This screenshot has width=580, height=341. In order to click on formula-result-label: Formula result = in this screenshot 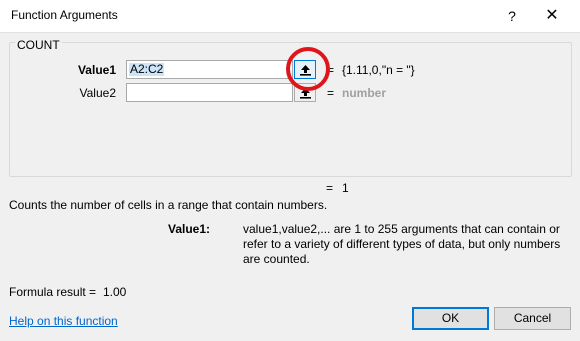, I will do `click(53, 292)`.